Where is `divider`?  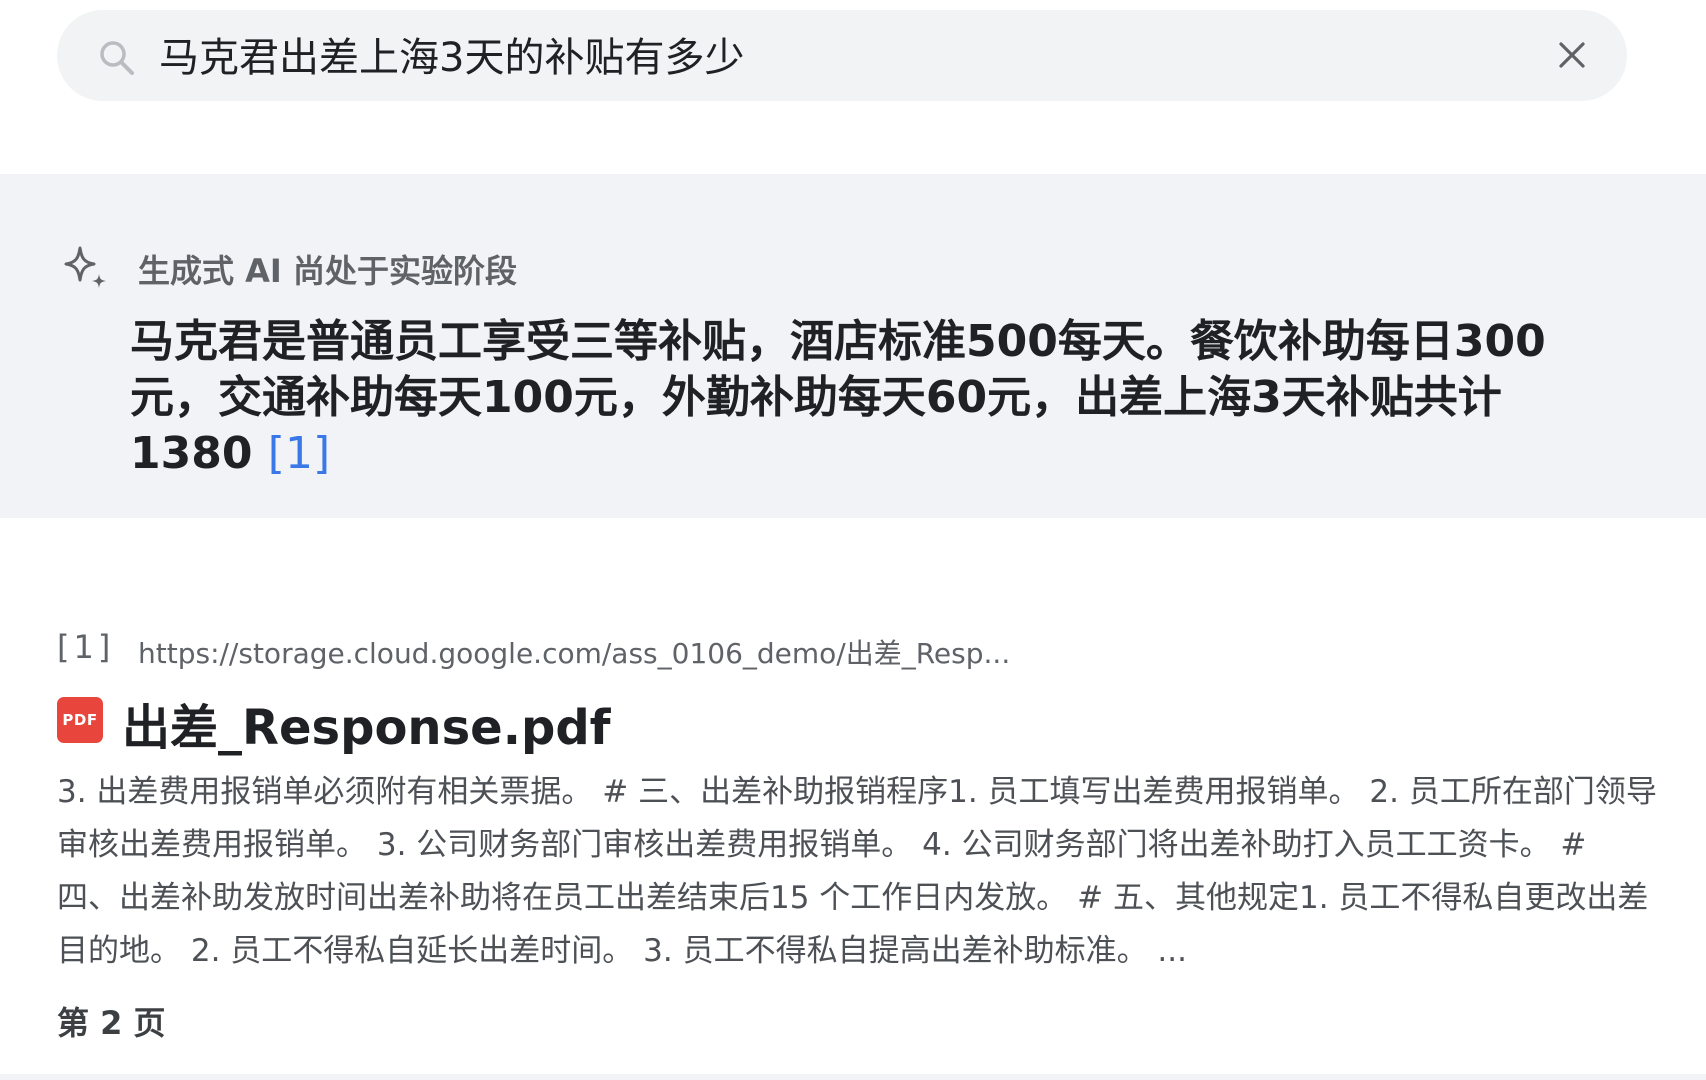
divider is located at coordinates (853, 1077).